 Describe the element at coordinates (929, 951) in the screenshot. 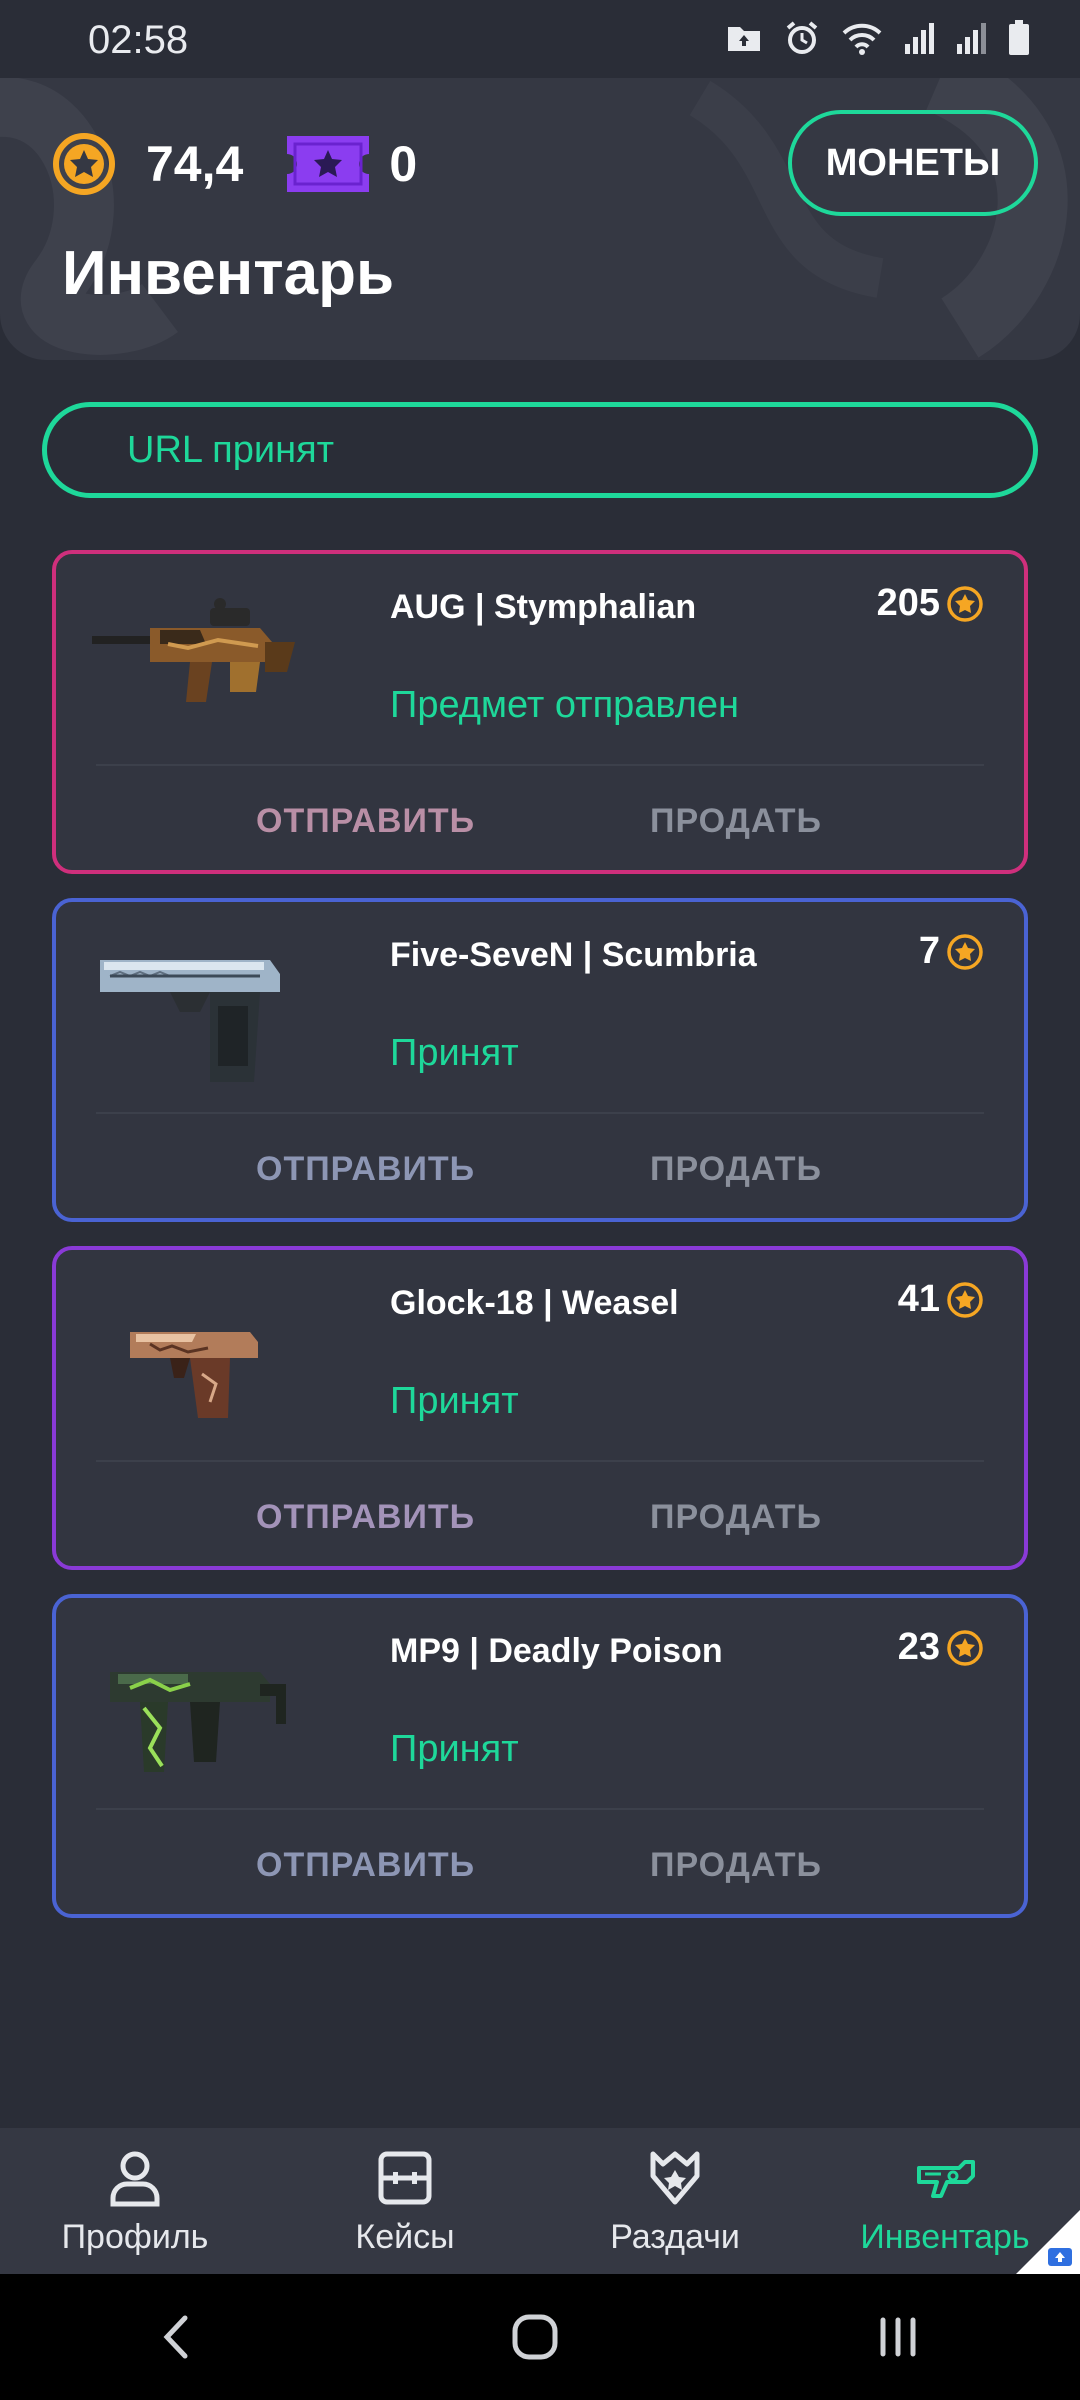

I see `item-price-value: 7` at that location.